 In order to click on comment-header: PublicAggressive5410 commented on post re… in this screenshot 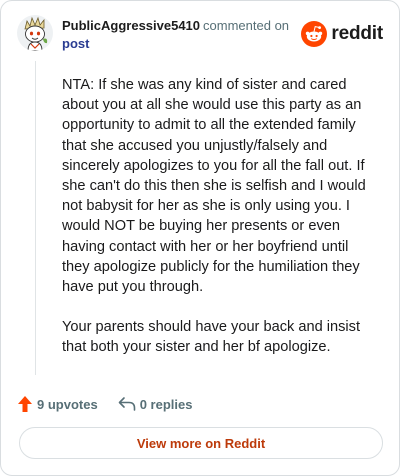, I will do `click(201, 35)`.